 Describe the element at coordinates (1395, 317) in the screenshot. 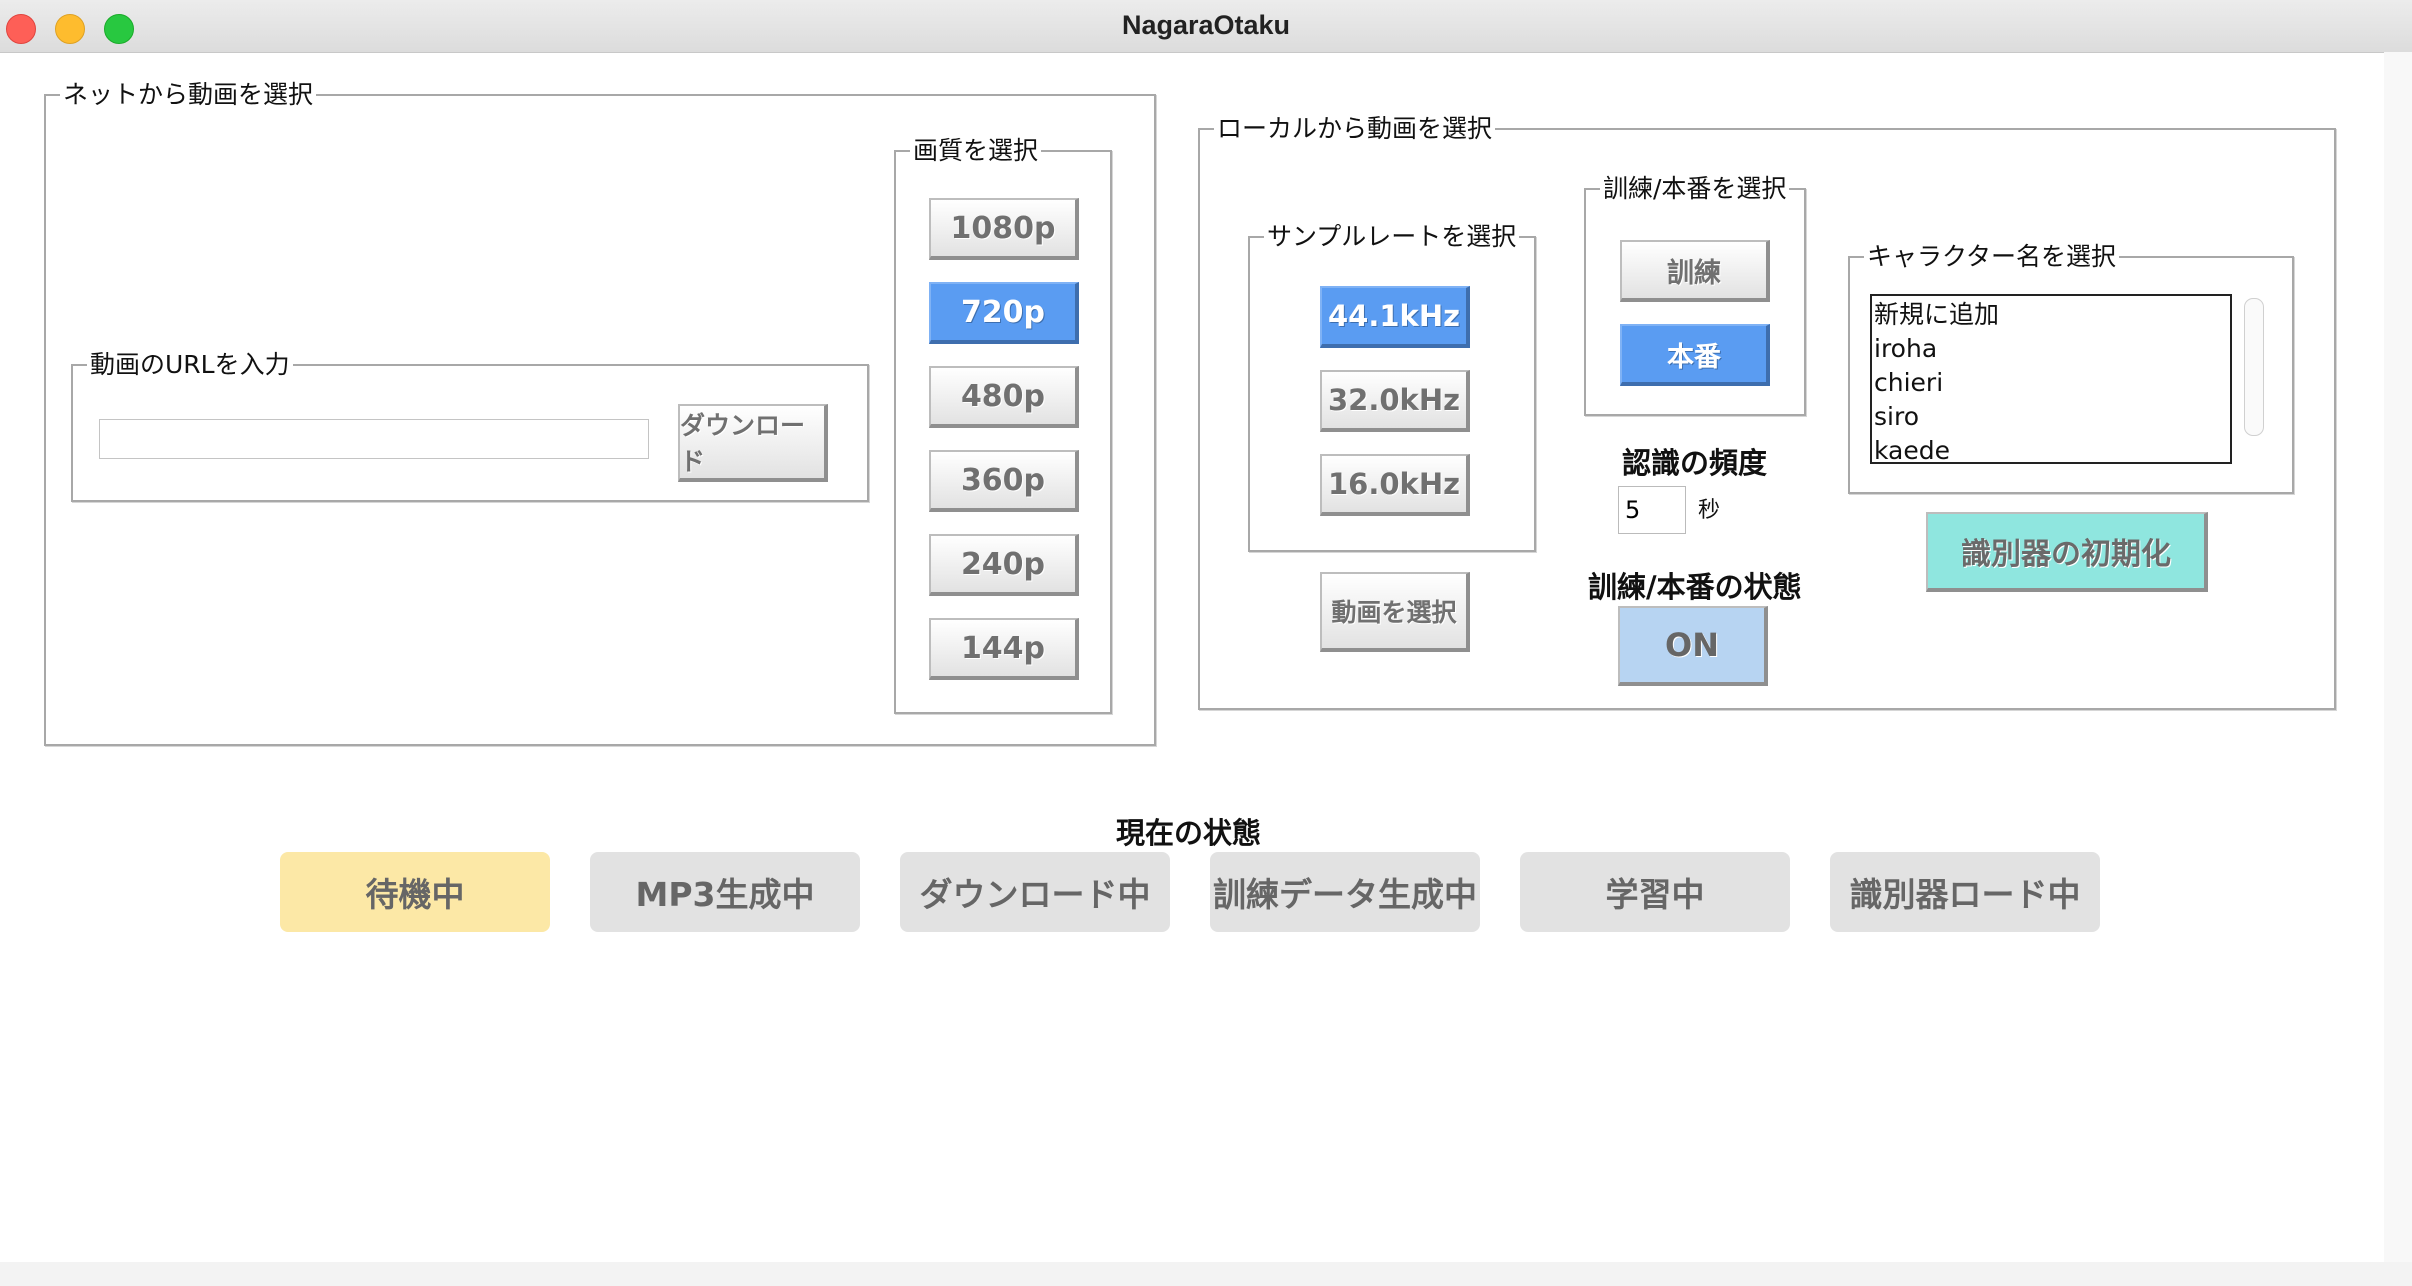

I see `sample-rate-button-44.1kHz: 44.1kHz` at that location.